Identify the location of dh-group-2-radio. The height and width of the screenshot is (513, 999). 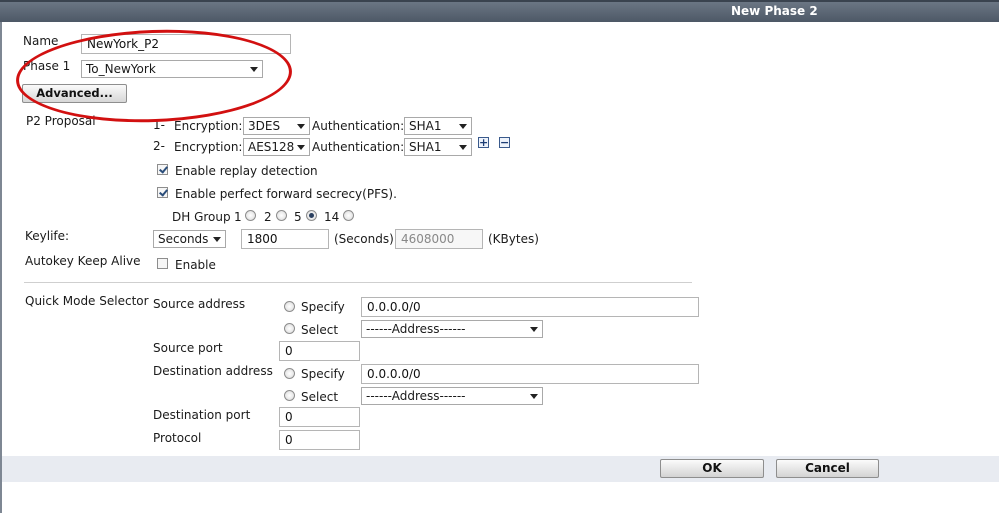
(281, 215).